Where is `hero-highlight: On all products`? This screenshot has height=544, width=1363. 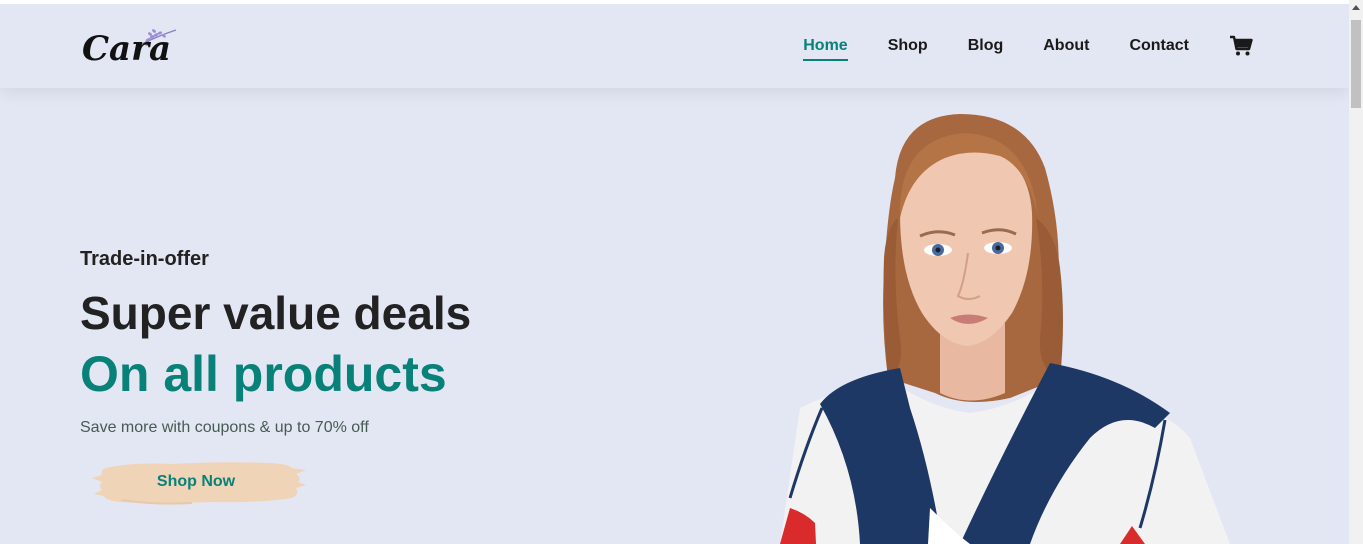
hero-highlight: On all products is located at coordinates (263, 374).